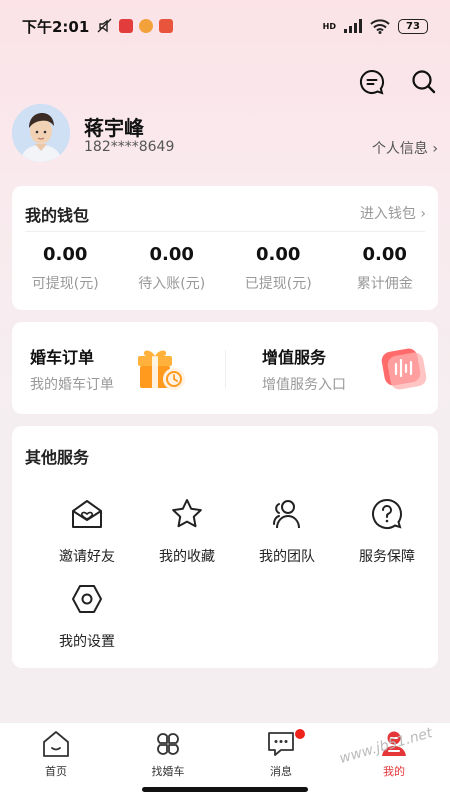 Image resolution: width=450 pixels, height=800 pixels. What do you see at coordinates (56, 26) in the screenshot?
I see `status-time: 下午2:01` at bounding box center [56, 26].